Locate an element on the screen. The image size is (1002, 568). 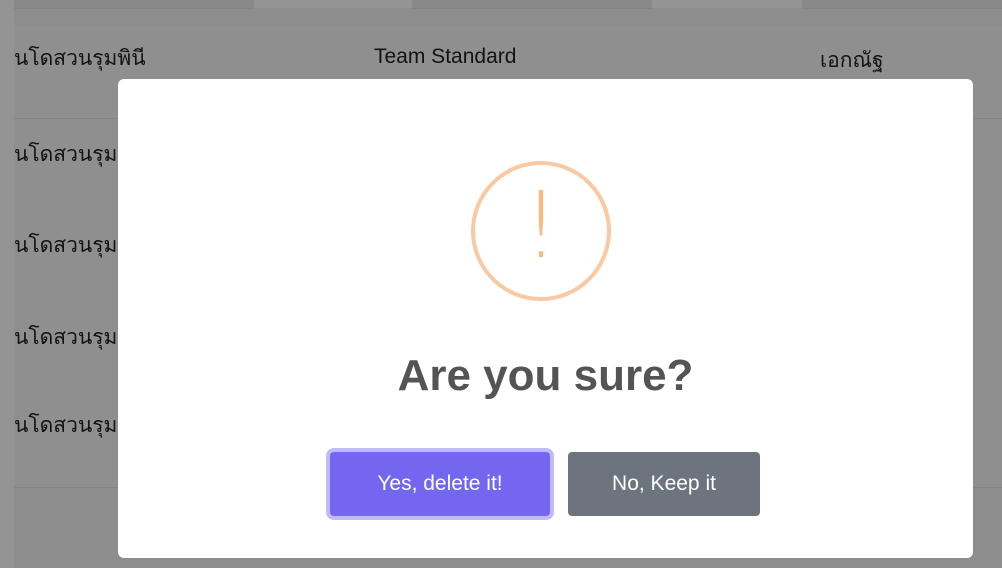
warning-icon: ! is located at coordinates (541, 231).